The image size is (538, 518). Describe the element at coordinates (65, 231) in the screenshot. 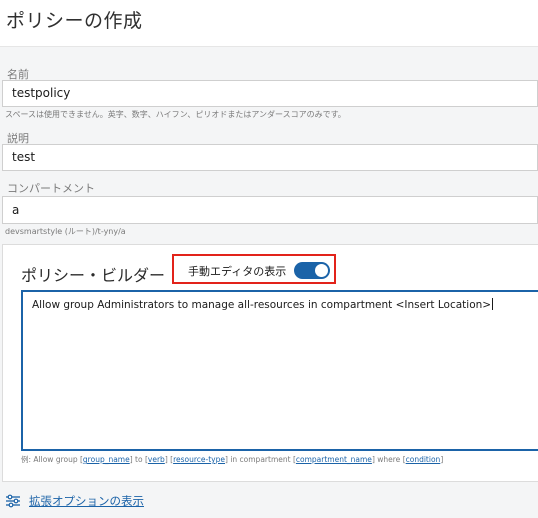

I see `compartment-path: devsmartstyle (ルート)/t-yny/a` at that location.